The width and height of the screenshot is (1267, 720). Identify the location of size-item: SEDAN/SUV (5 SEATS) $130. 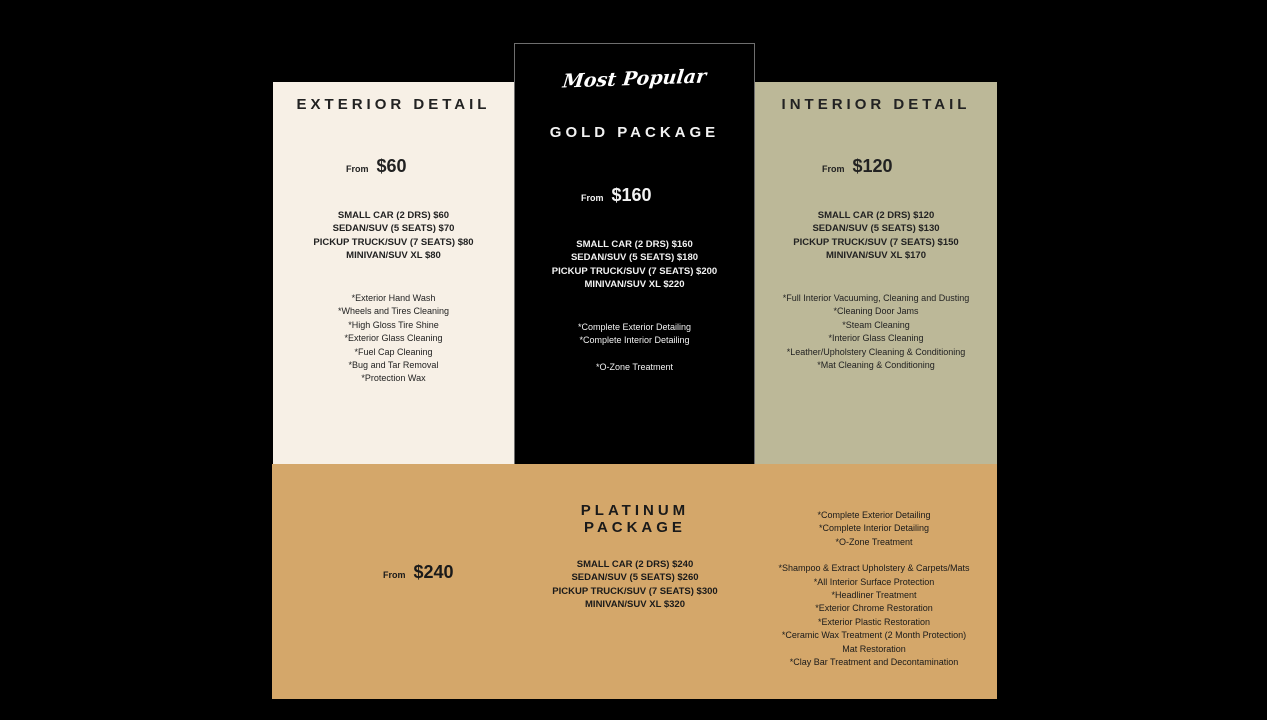
(876, 229).